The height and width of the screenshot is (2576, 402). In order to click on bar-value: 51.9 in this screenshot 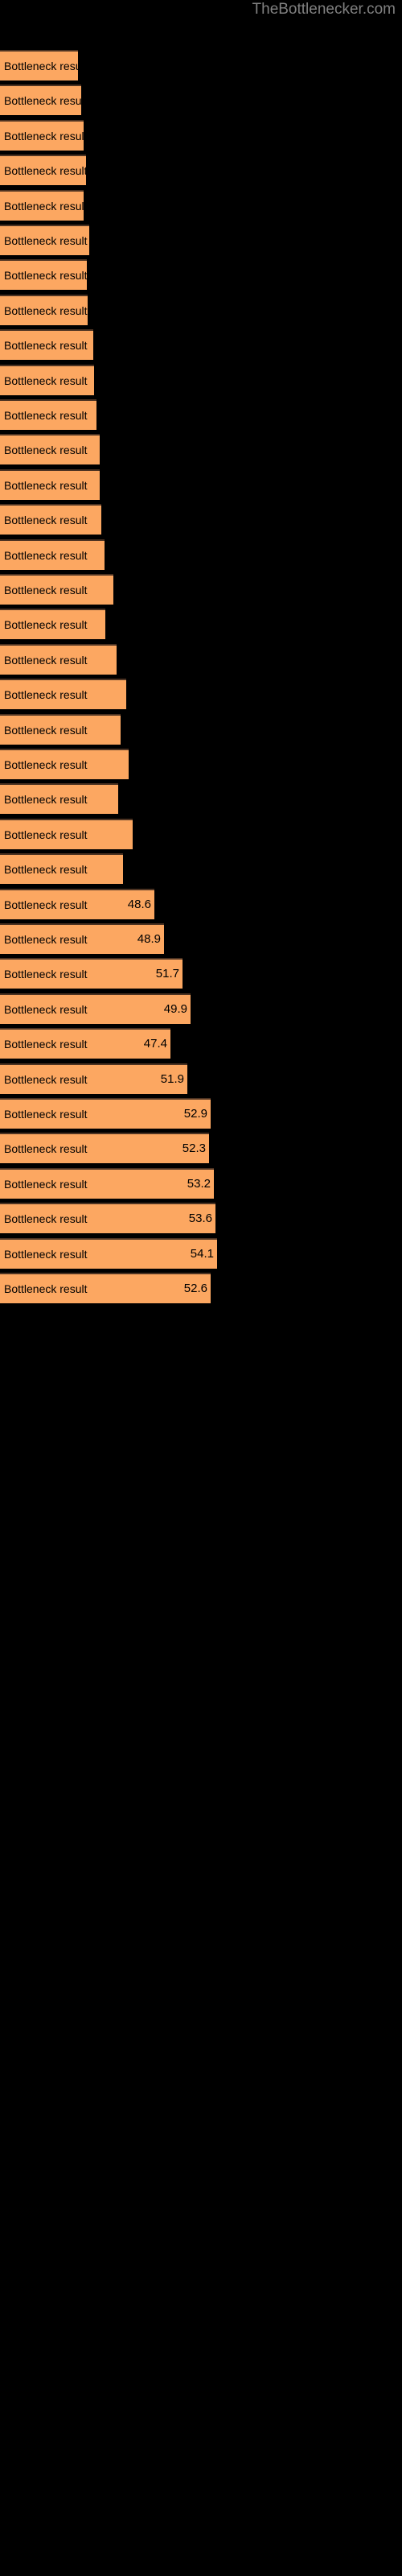, I will do `click(172, 1078)`.